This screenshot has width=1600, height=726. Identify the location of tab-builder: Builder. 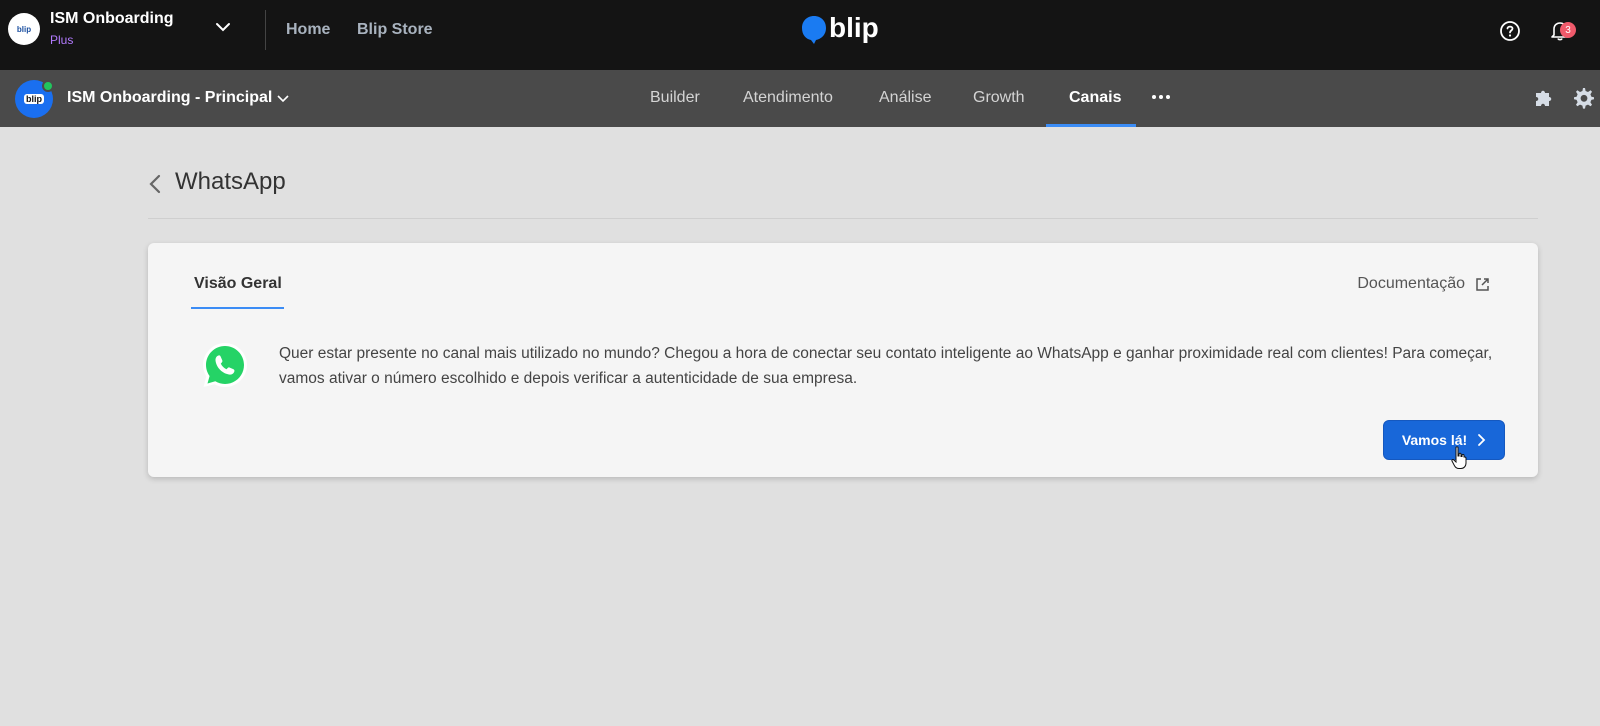
(675, 98).